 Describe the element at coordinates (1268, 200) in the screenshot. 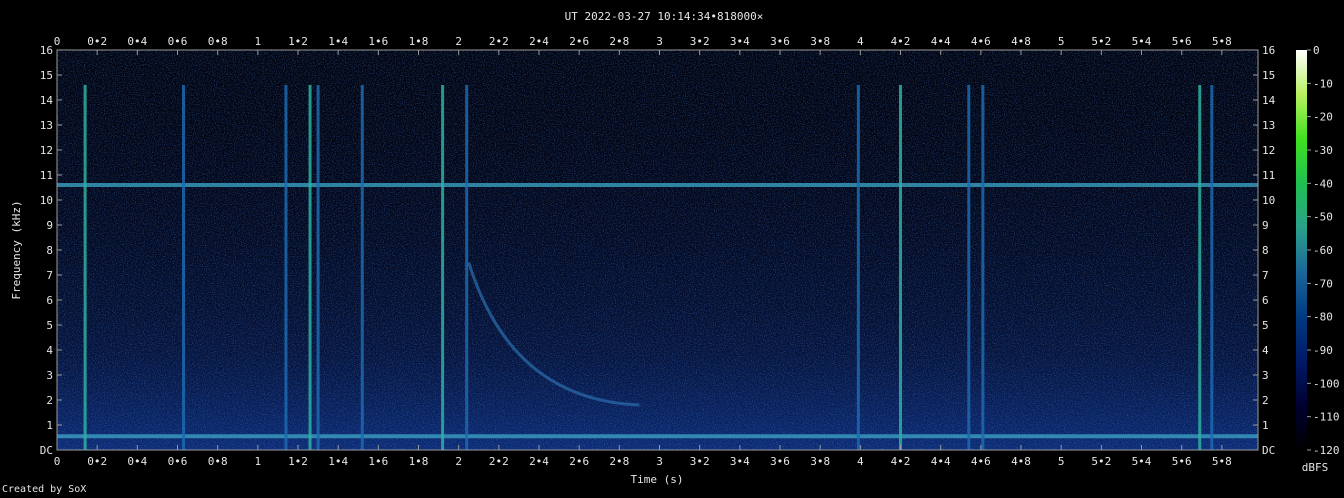

I see `y-tick-label-right-10: 10` at that location.